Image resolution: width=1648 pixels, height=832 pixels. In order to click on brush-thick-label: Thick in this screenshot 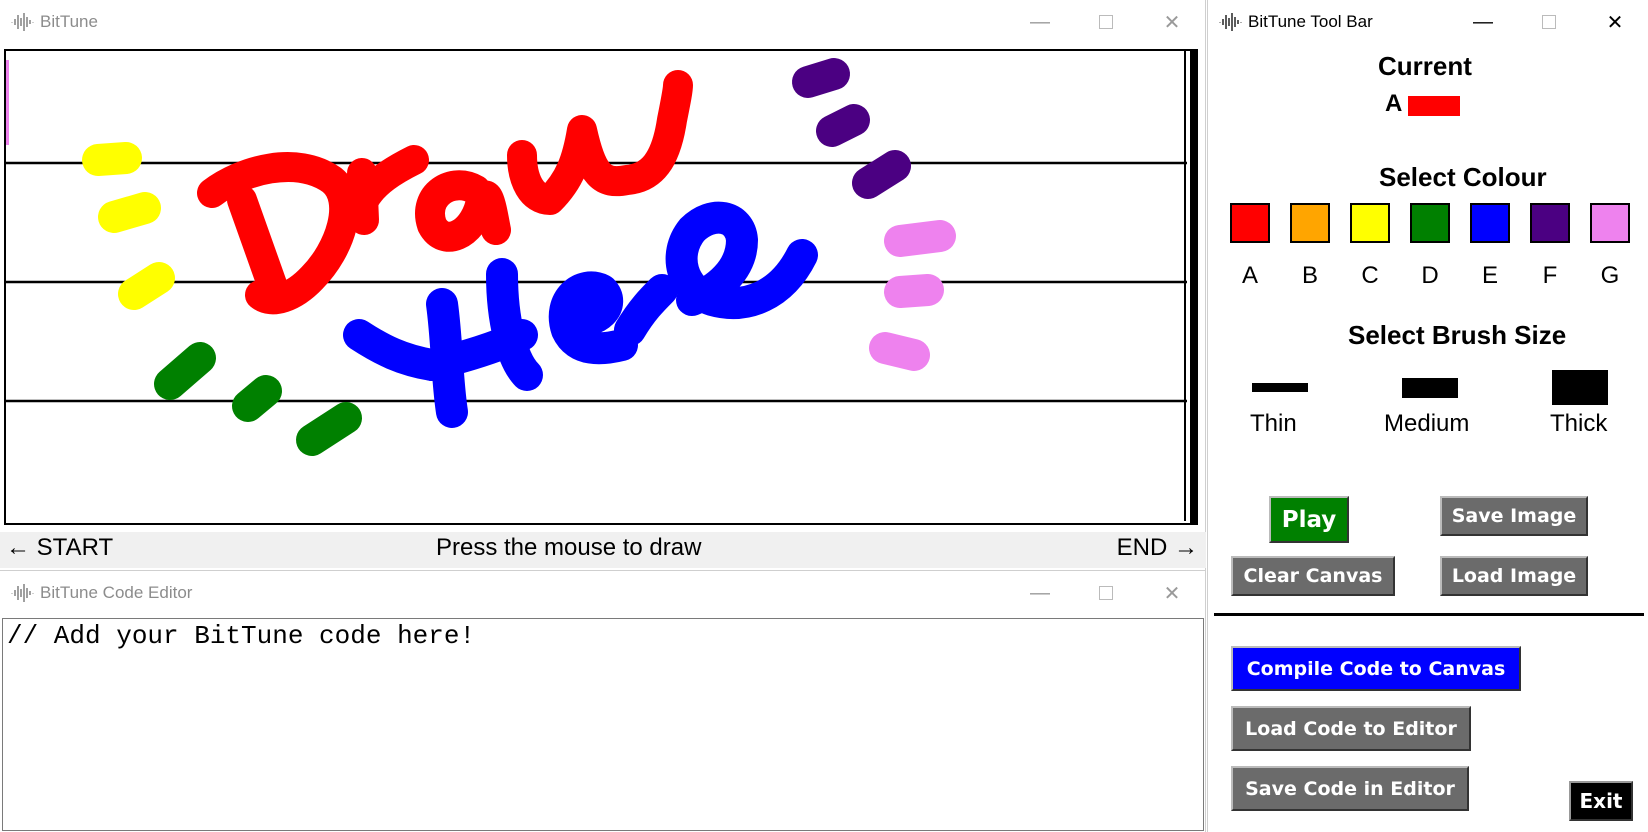, I will do `click(1579, 423)`.